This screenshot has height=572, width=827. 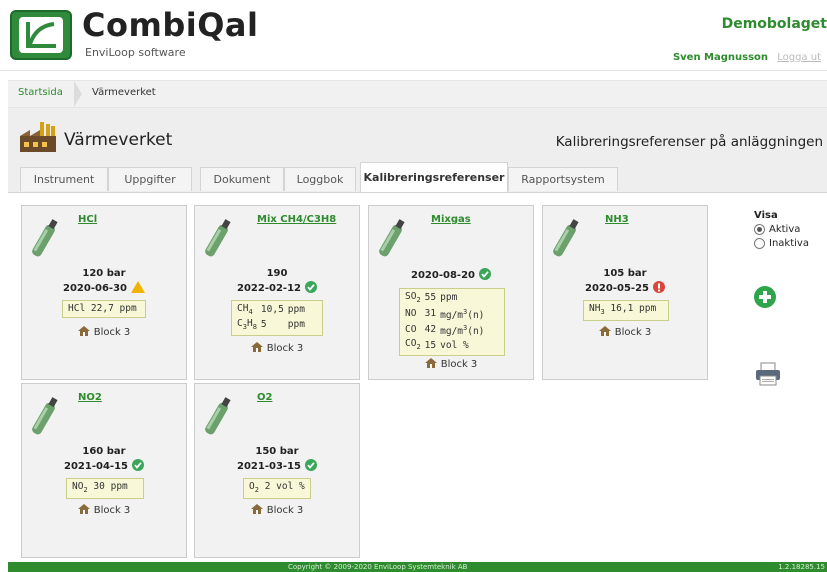 I want to click on component-value: 31, so click(x=430, y=313).